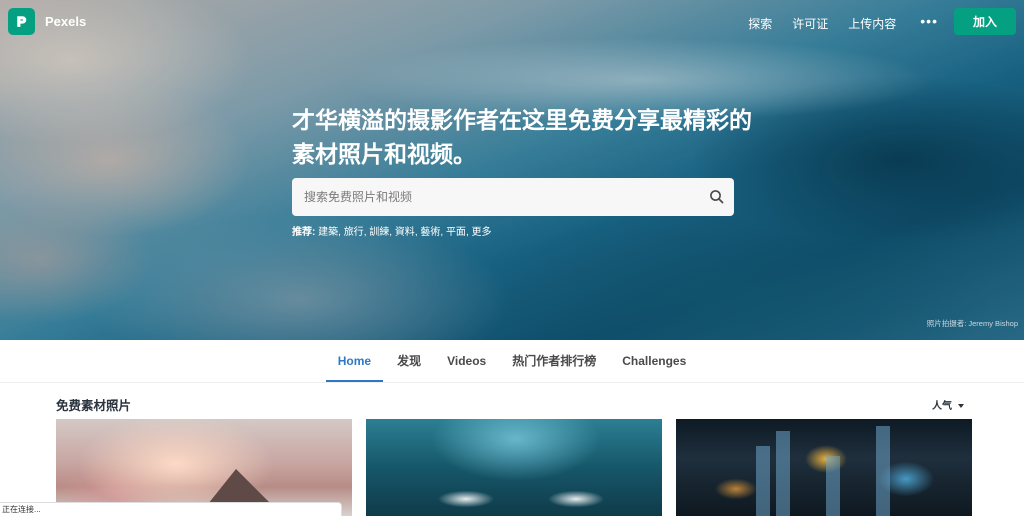 The width and height of the screenshot is (1024, 517). I want to click on suggest-link: 旅行, so click(354, 232).